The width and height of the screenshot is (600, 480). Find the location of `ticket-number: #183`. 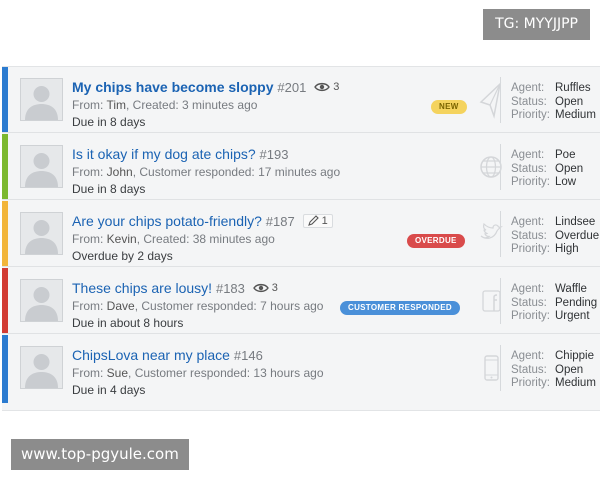

ticket-number: #183 is located at coordinates (230, 288).